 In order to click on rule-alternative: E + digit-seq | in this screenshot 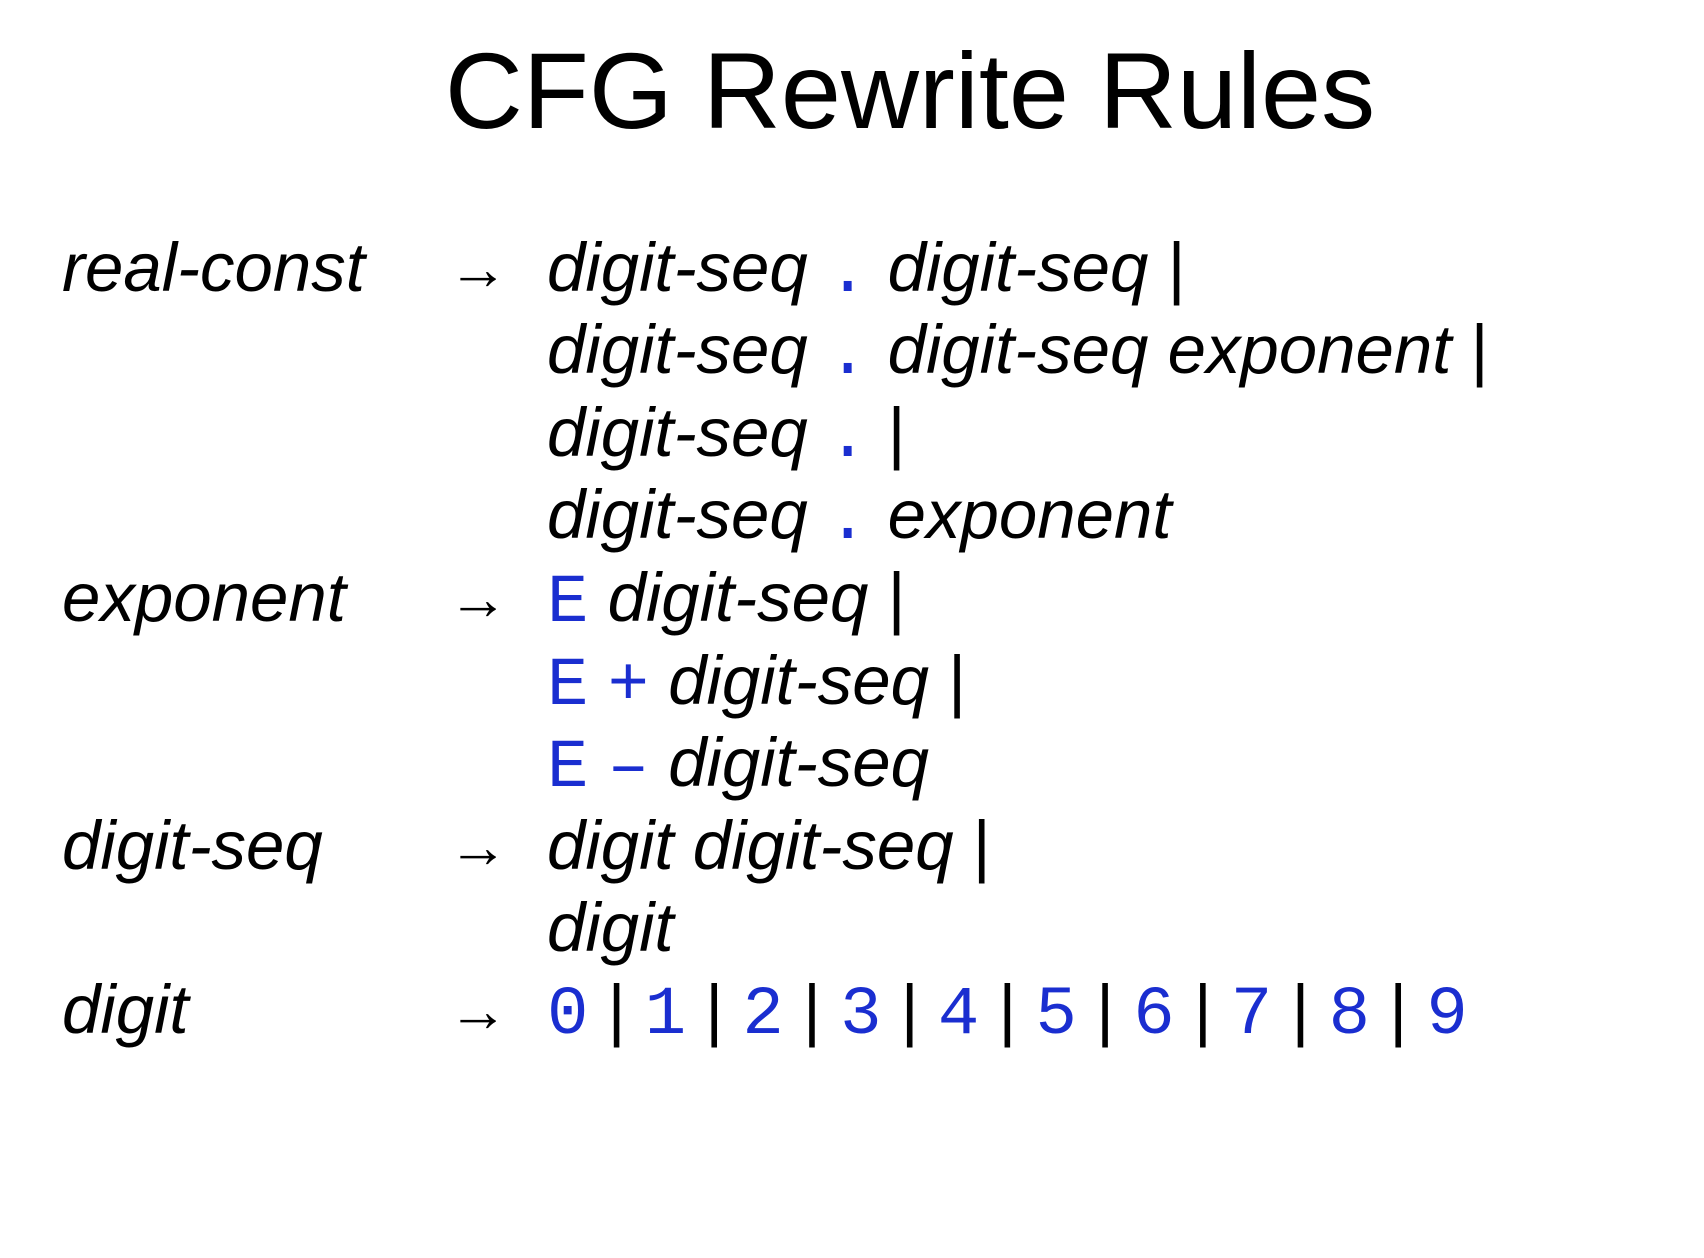, I will do `click(756, 683)`.